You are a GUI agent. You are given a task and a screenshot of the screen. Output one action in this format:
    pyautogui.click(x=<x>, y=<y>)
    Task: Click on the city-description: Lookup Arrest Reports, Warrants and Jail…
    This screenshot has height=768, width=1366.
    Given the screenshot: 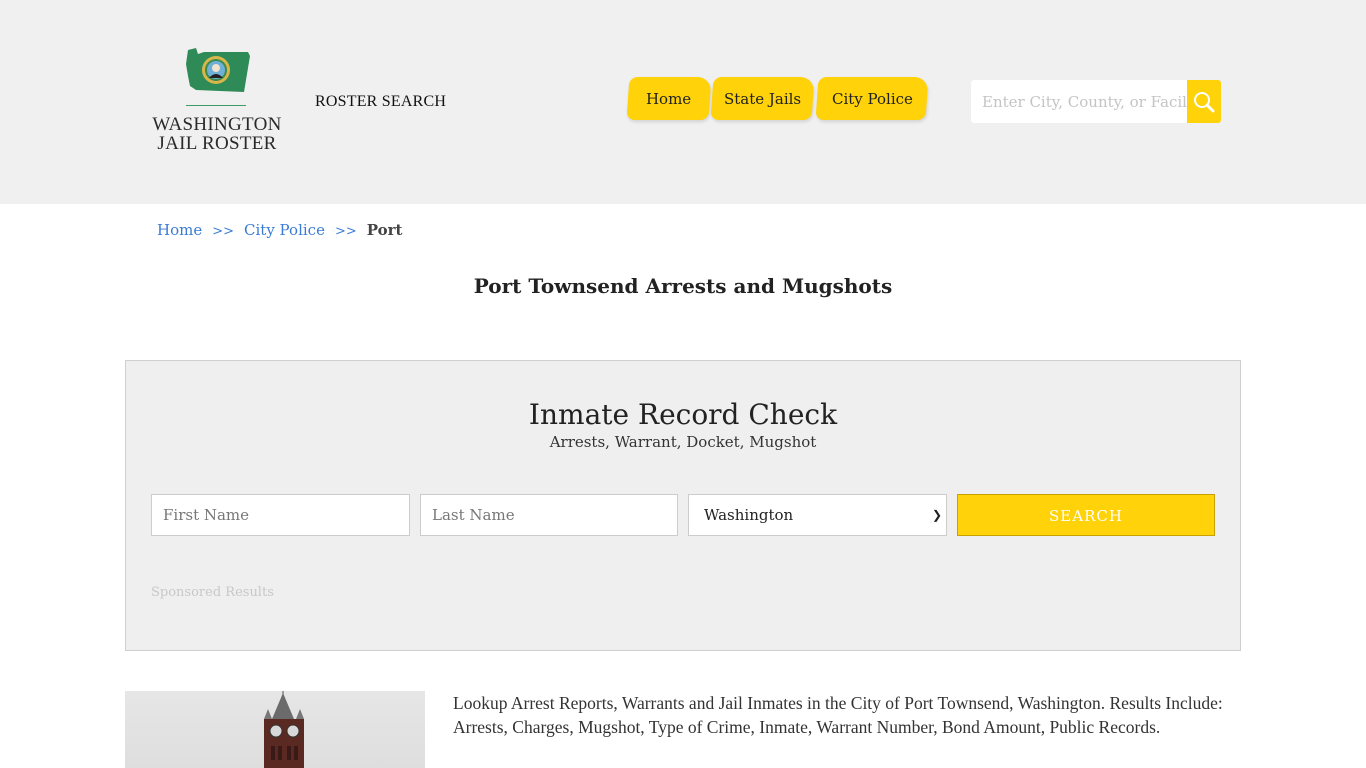 What is the action you would take?
    pyautogui.click(x=838, y=715)
    